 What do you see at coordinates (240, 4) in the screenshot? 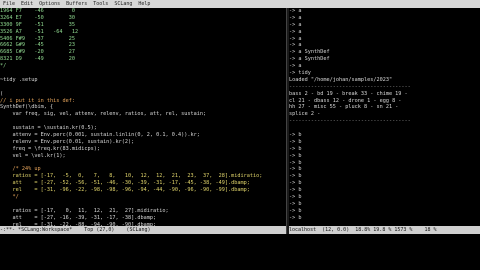
I see `menu-bar: File Edit Options Buffers Tools SCLang Help` at bounding box center [240, 4].